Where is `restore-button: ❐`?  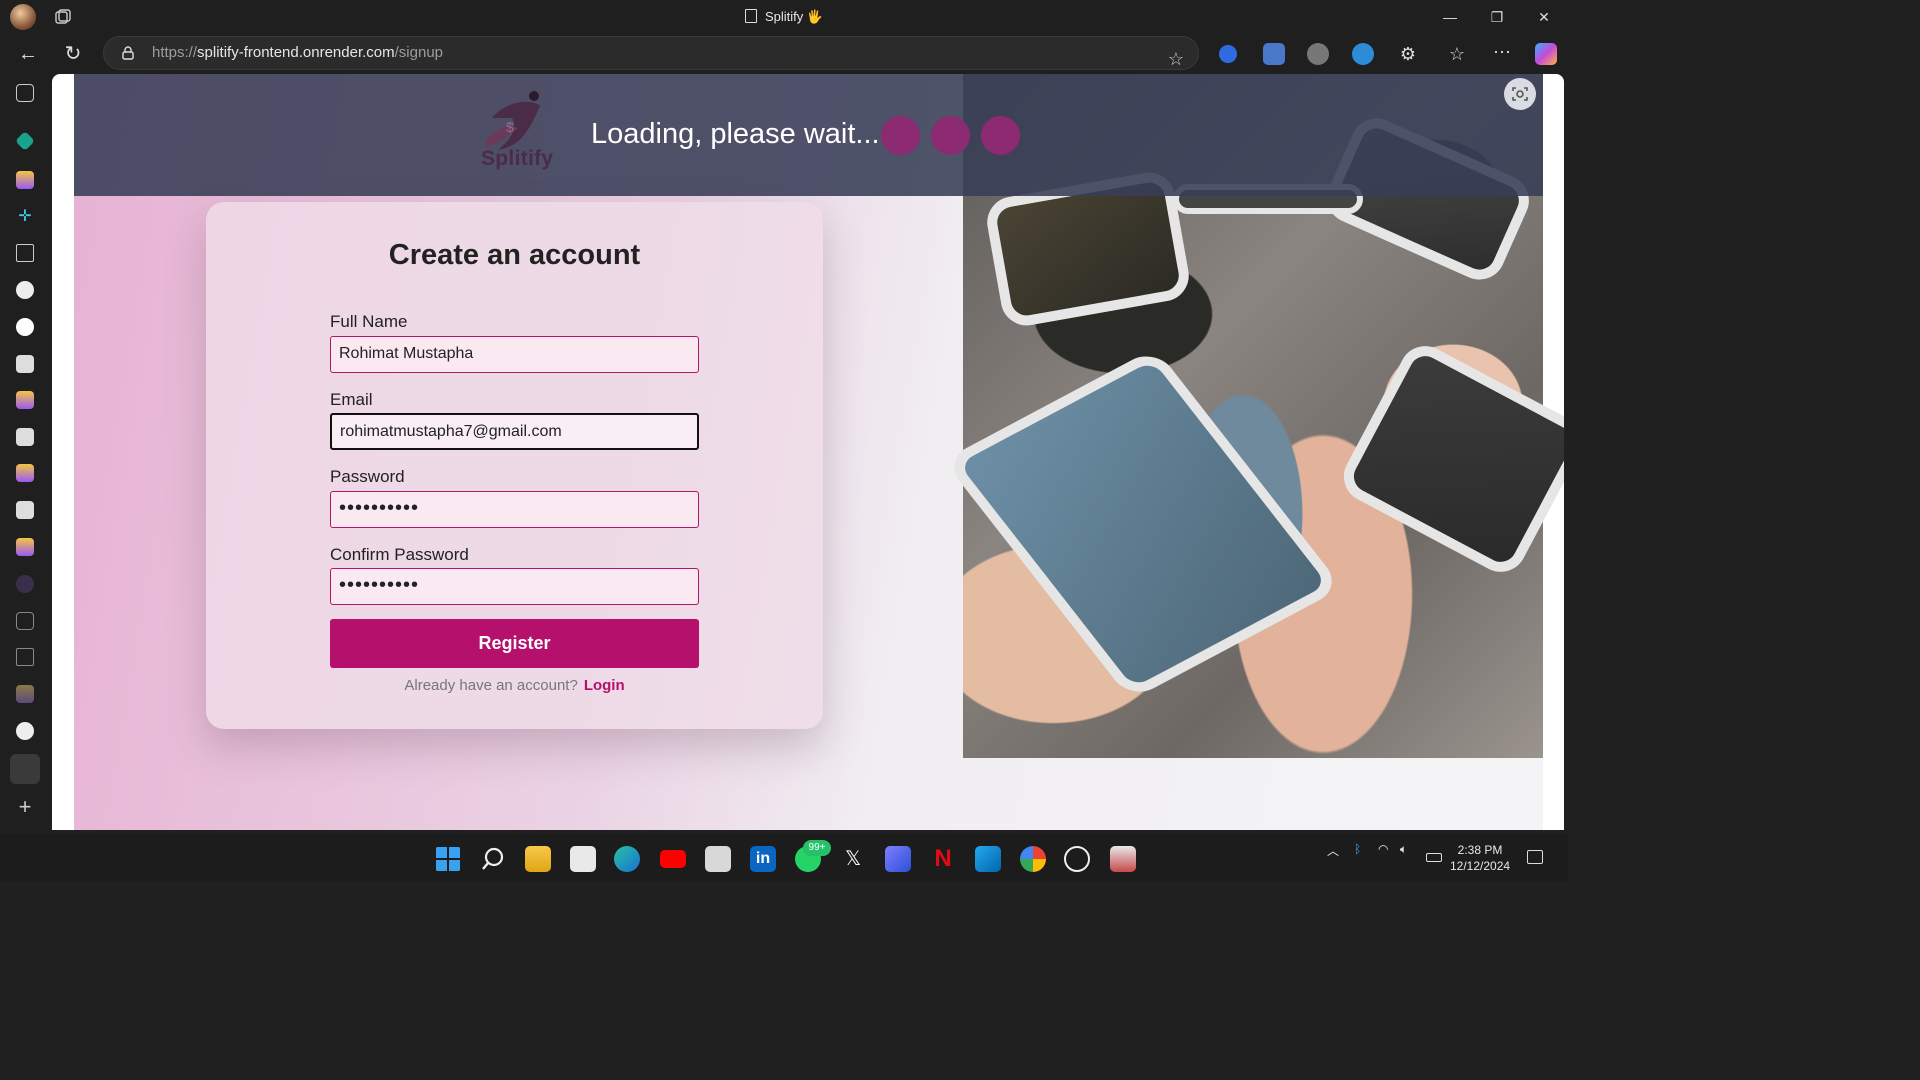 restore-button: ❐ is located at coordinates (1497, 17).